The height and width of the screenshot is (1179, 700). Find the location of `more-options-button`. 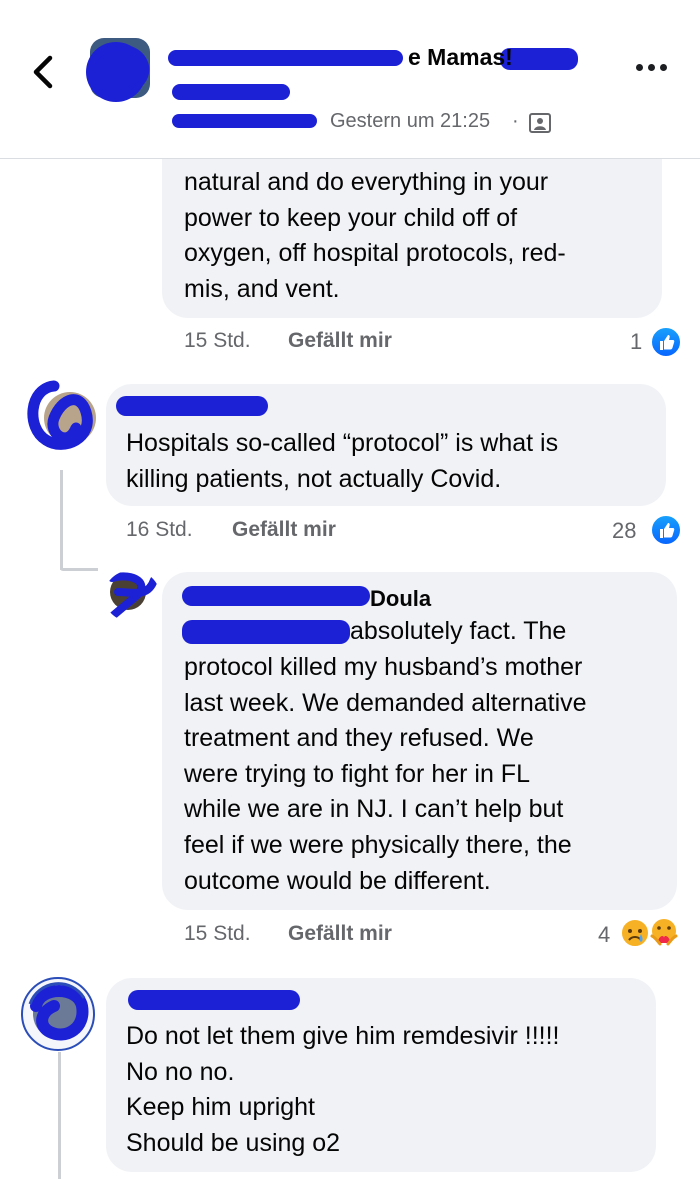

more-options-button is located at coordinates (659, 70).